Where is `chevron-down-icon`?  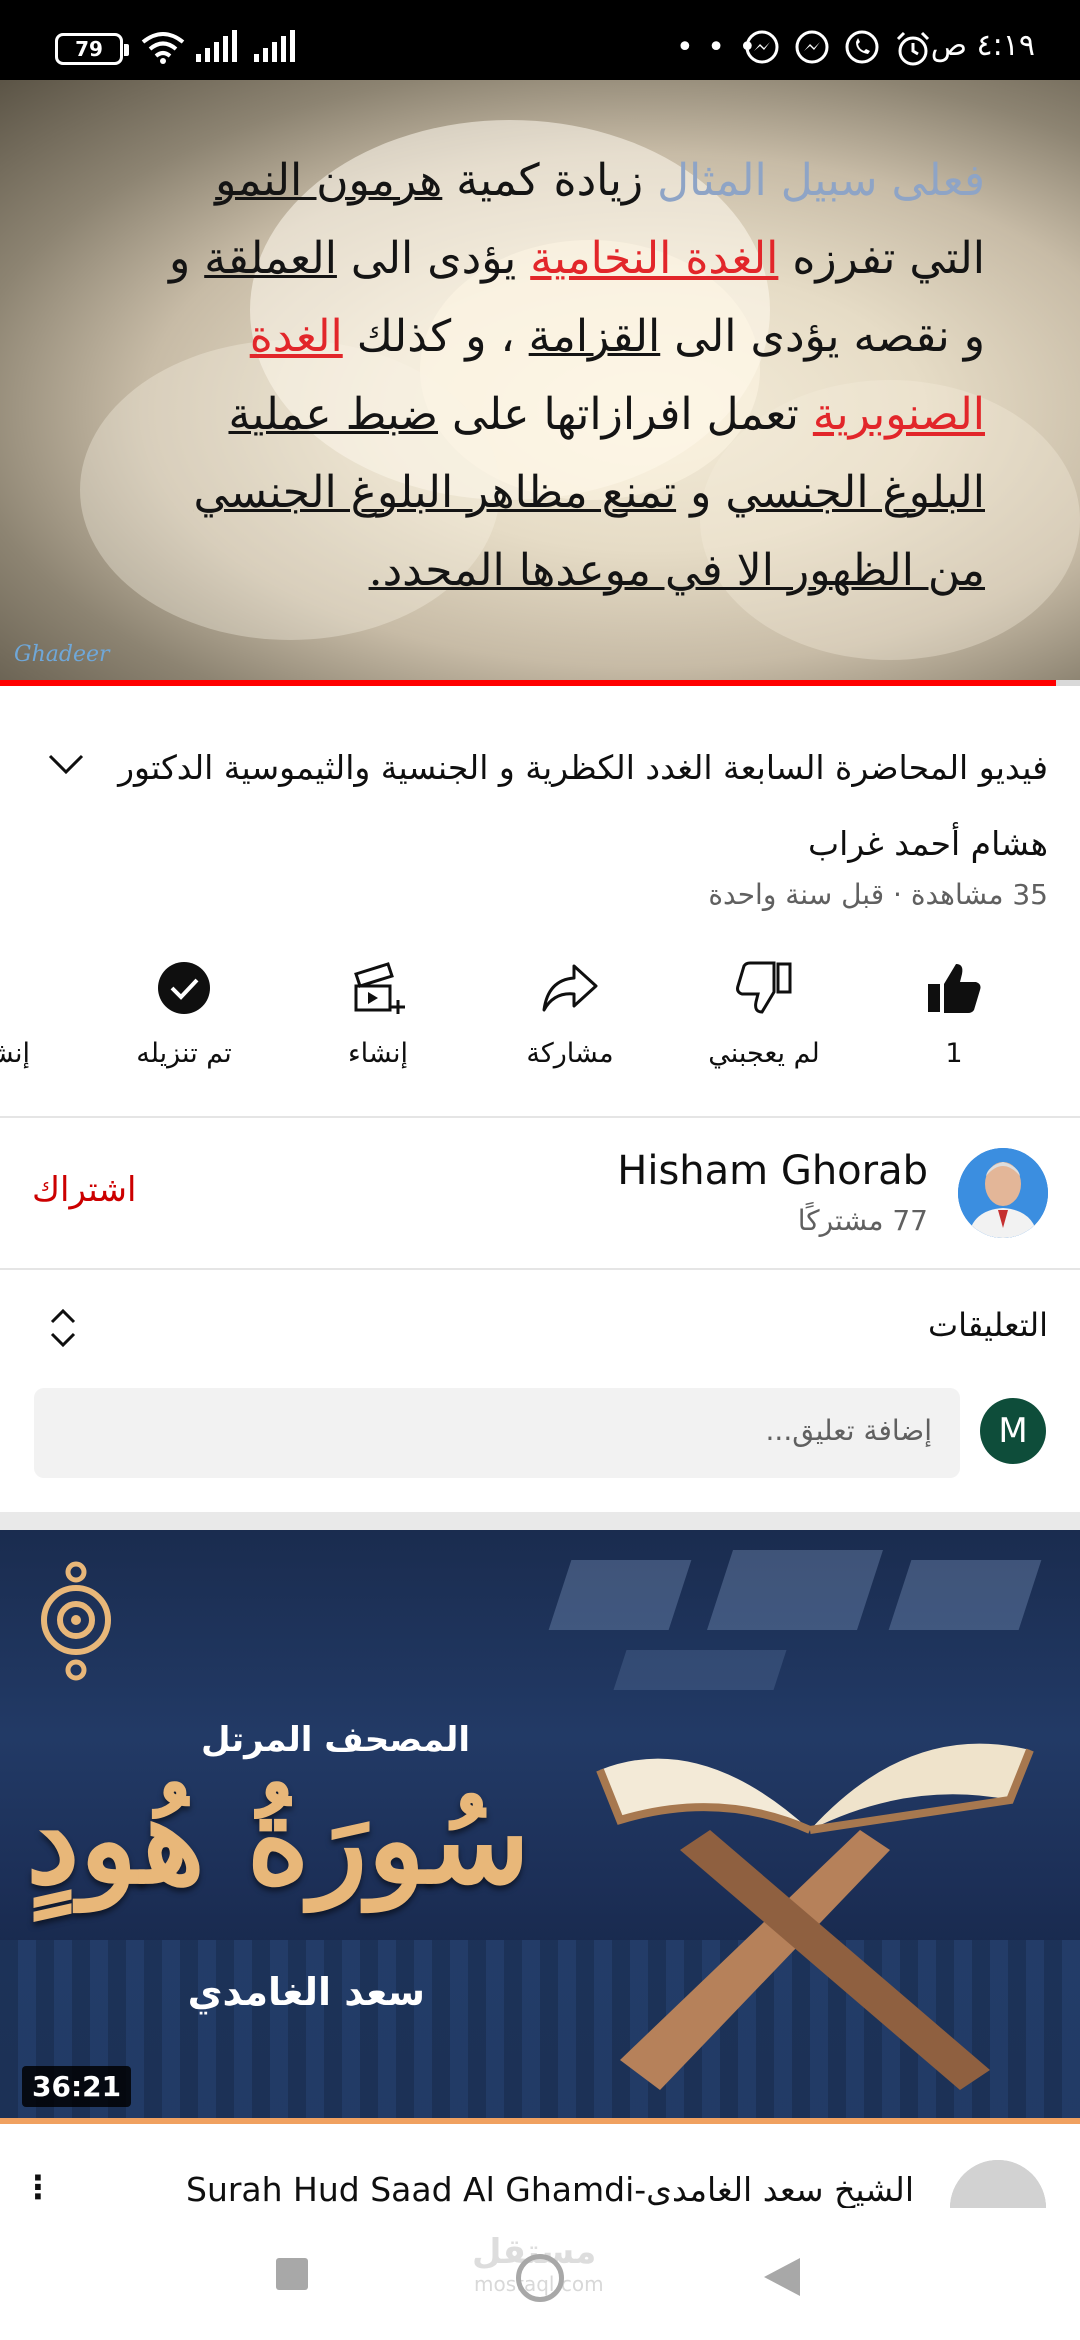 chevron-down-icon is located at coordinates (66, 764).